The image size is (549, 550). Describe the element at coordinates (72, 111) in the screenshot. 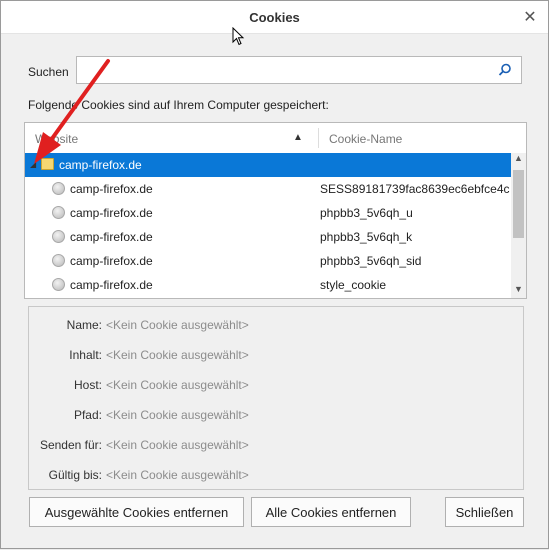

I see `annotation-arrow-icon` at that location.